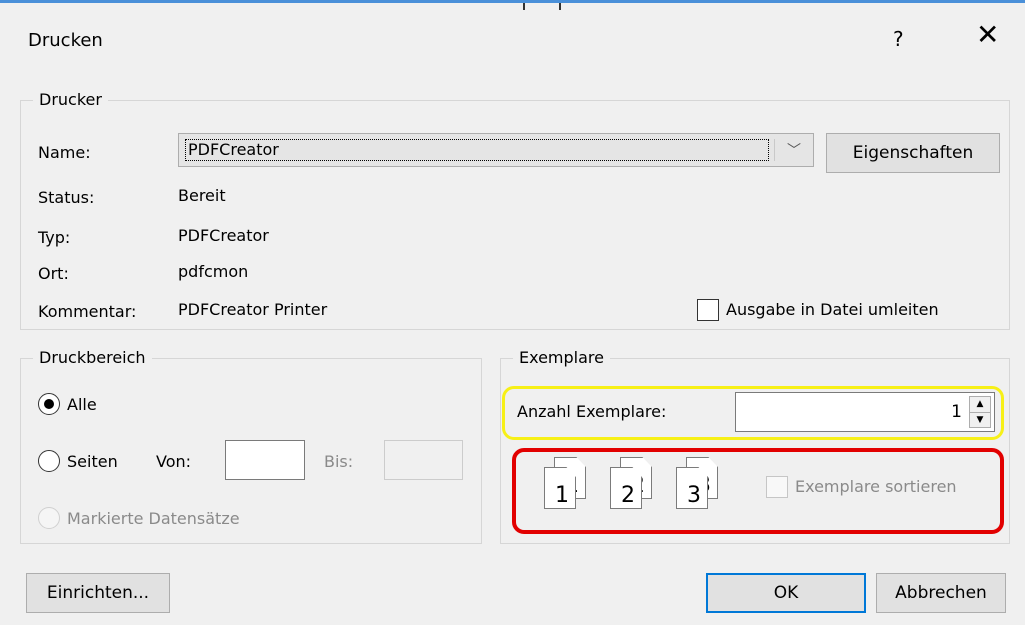  Describe the element at coordinates (423, 460) in the screenshot. I see `to-page-input` at that location.